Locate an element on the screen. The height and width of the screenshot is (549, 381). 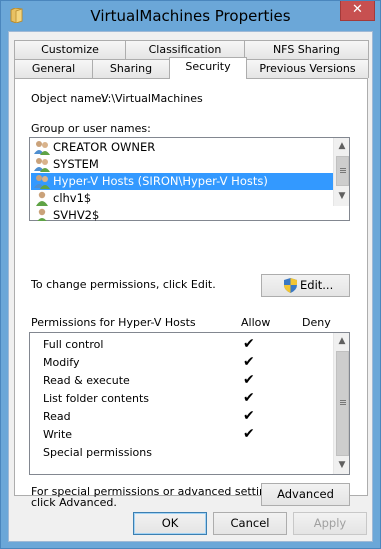
list-item-label: SYSTEM is located at coordinates (76, 164).